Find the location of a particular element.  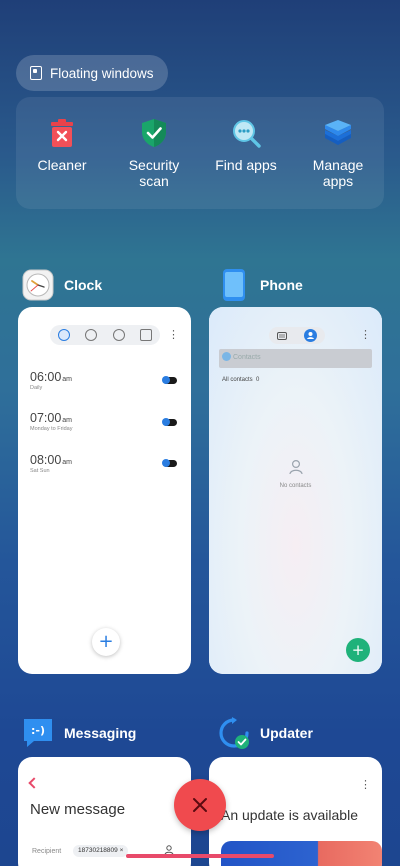

alarm-tab-icon is located at coordinates (63, 335).